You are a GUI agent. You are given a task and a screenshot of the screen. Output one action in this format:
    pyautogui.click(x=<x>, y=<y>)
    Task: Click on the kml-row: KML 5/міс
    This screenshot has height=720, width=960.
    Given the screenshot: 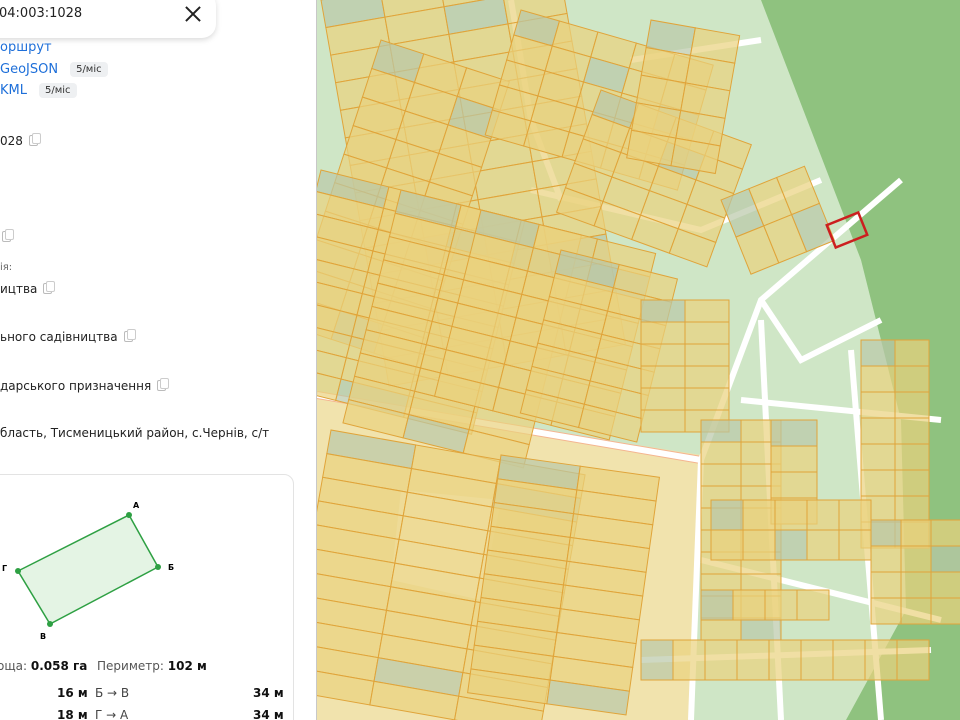 What is the action you would take?
    pyautogui.click(x=38, y=90)
    